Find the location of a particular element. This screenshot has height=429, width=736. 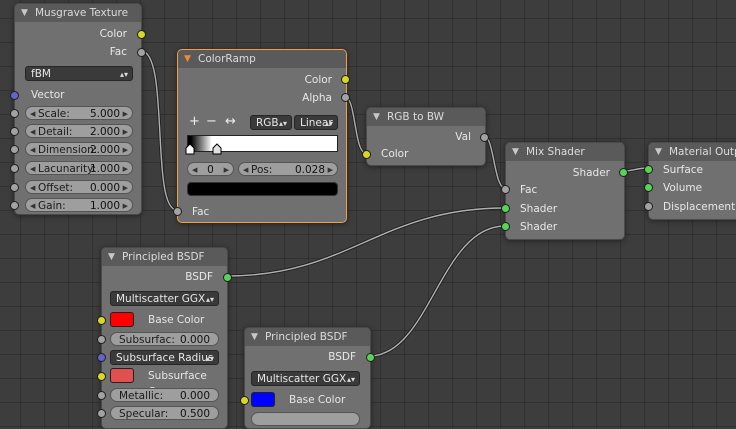

offset-field: ◀ Offset: 0.000 ▶ is located at coordinates (79, 187).